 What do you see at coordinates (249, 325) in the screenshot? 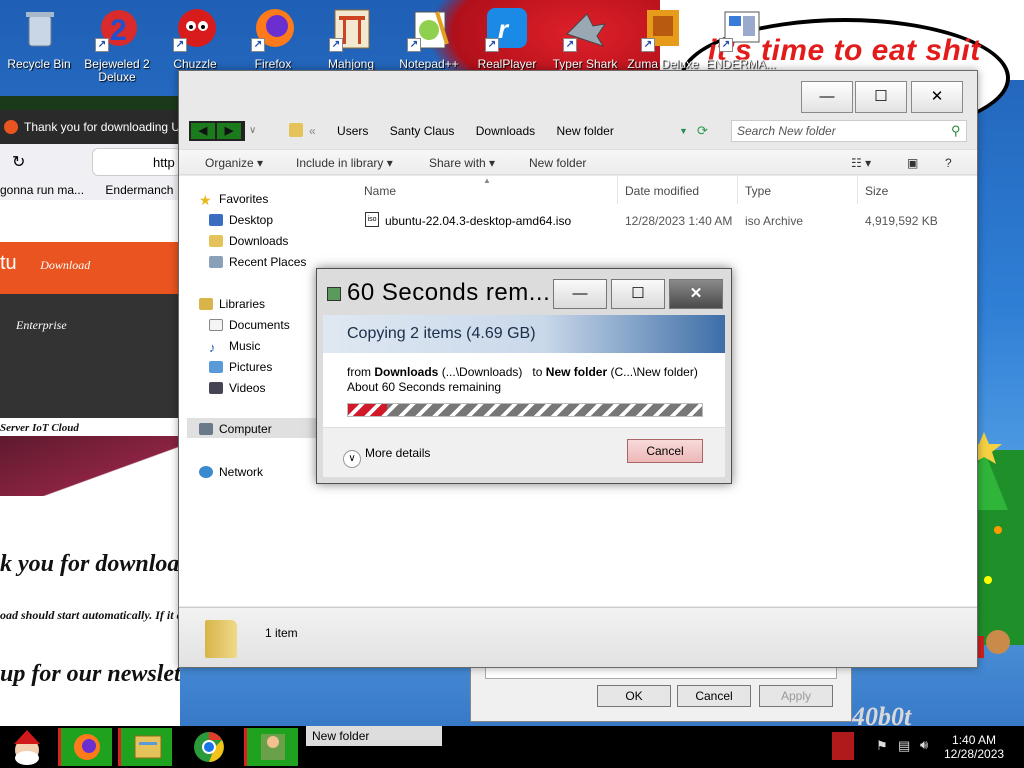
I see `nav-documents: Documents` at bounding box center [249, 325].